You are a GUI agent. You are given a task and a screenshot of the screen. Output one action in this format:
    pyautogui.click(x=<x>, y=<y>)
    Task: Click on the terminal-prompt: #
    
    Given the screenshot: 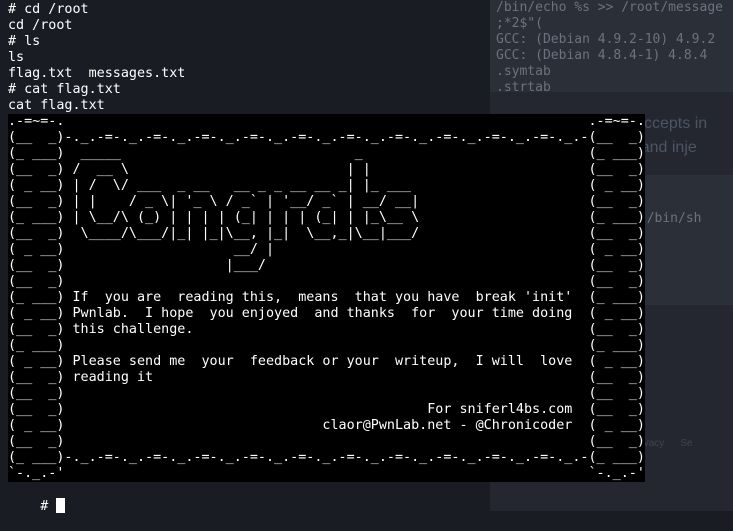 What is the action you would take?
    pyautogui.click(x=48, y=506)
    